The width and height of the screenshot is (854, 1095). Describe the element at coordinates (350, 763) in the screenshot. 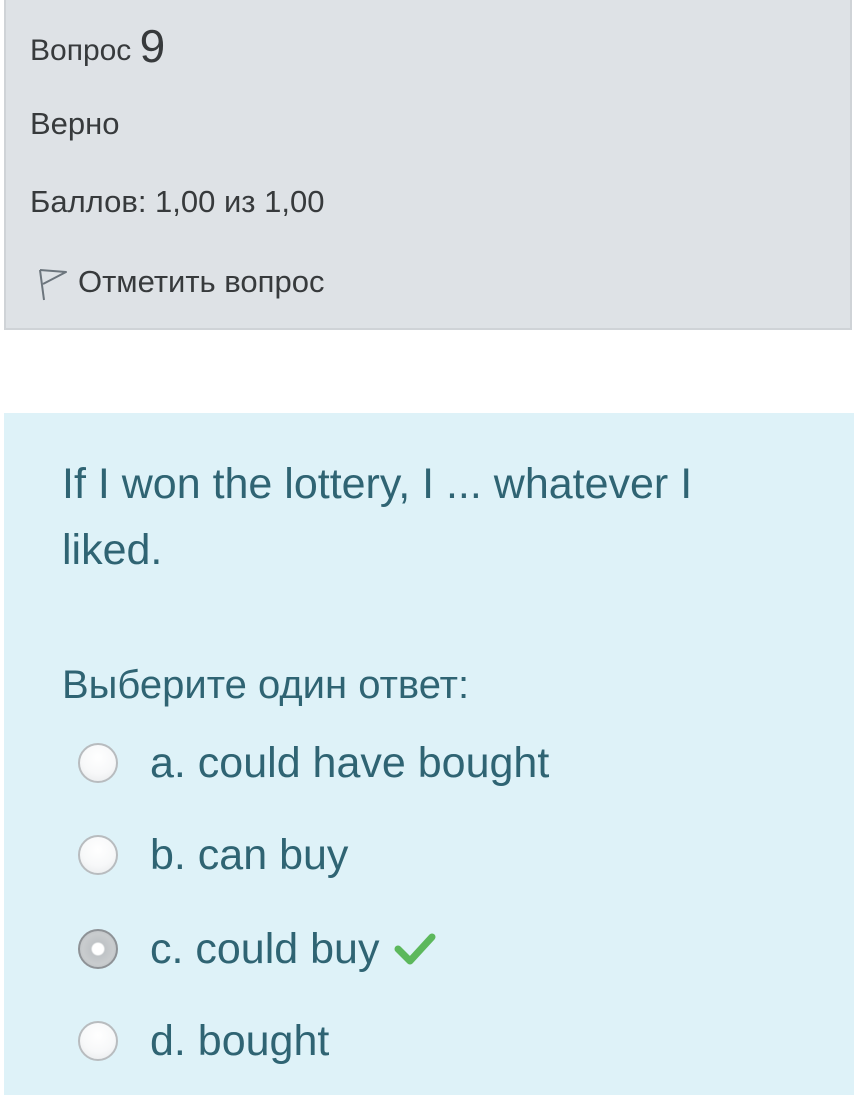

I see `answer-option-label: a. could have bought` at that location.